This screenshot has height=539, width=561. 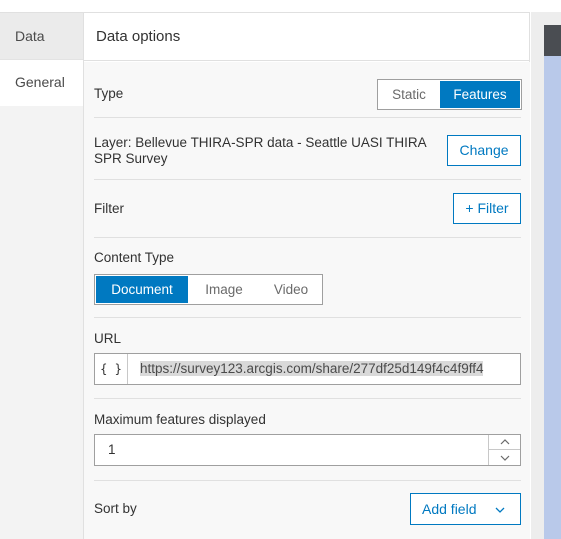 I want to click on change-layer-button: Change, so click(x=484, y=150).